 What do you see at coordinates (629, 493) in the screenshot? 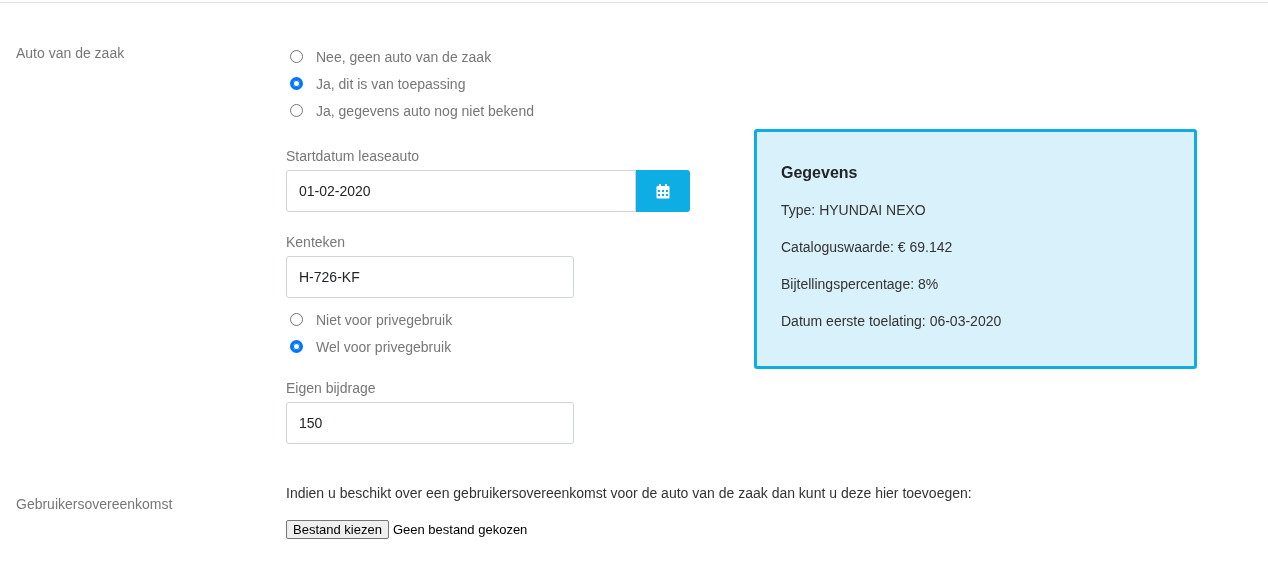
I see `instruction-text: Indien u beschikt over een gebruikersovereenkomst voor de auto van de zaak dan kunt u deze hier toevoegen:` at bounding box center [629, 493].